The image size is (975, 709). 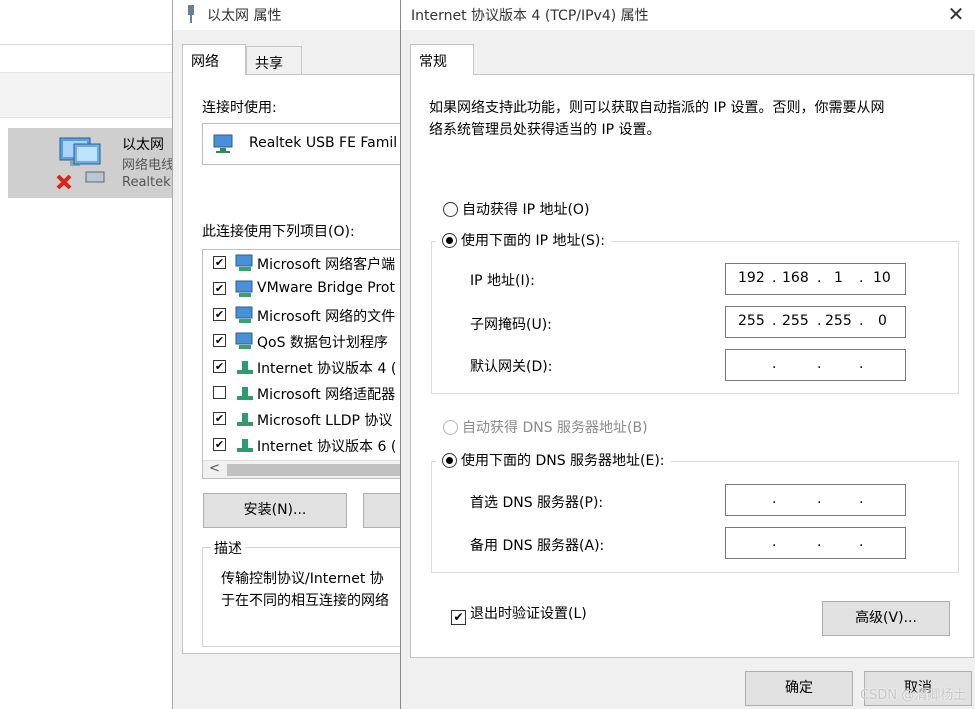 What do you see at coordinates (313, 470) in the screenshot?
I see `scrollbar-thumb` at bounding box center [313, 470].